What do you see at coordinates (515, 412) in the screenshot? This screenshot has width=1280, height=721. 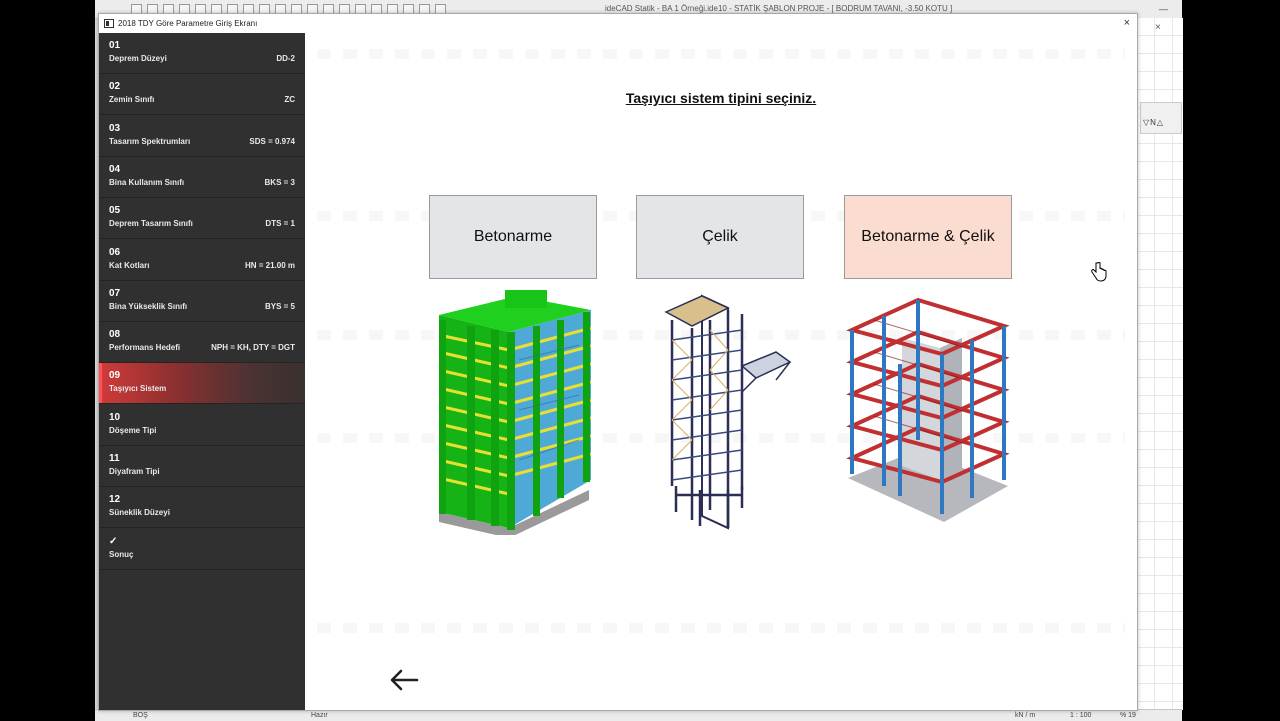 I see `reinforced-concrete-building-image` at bounding box center [515, 412].